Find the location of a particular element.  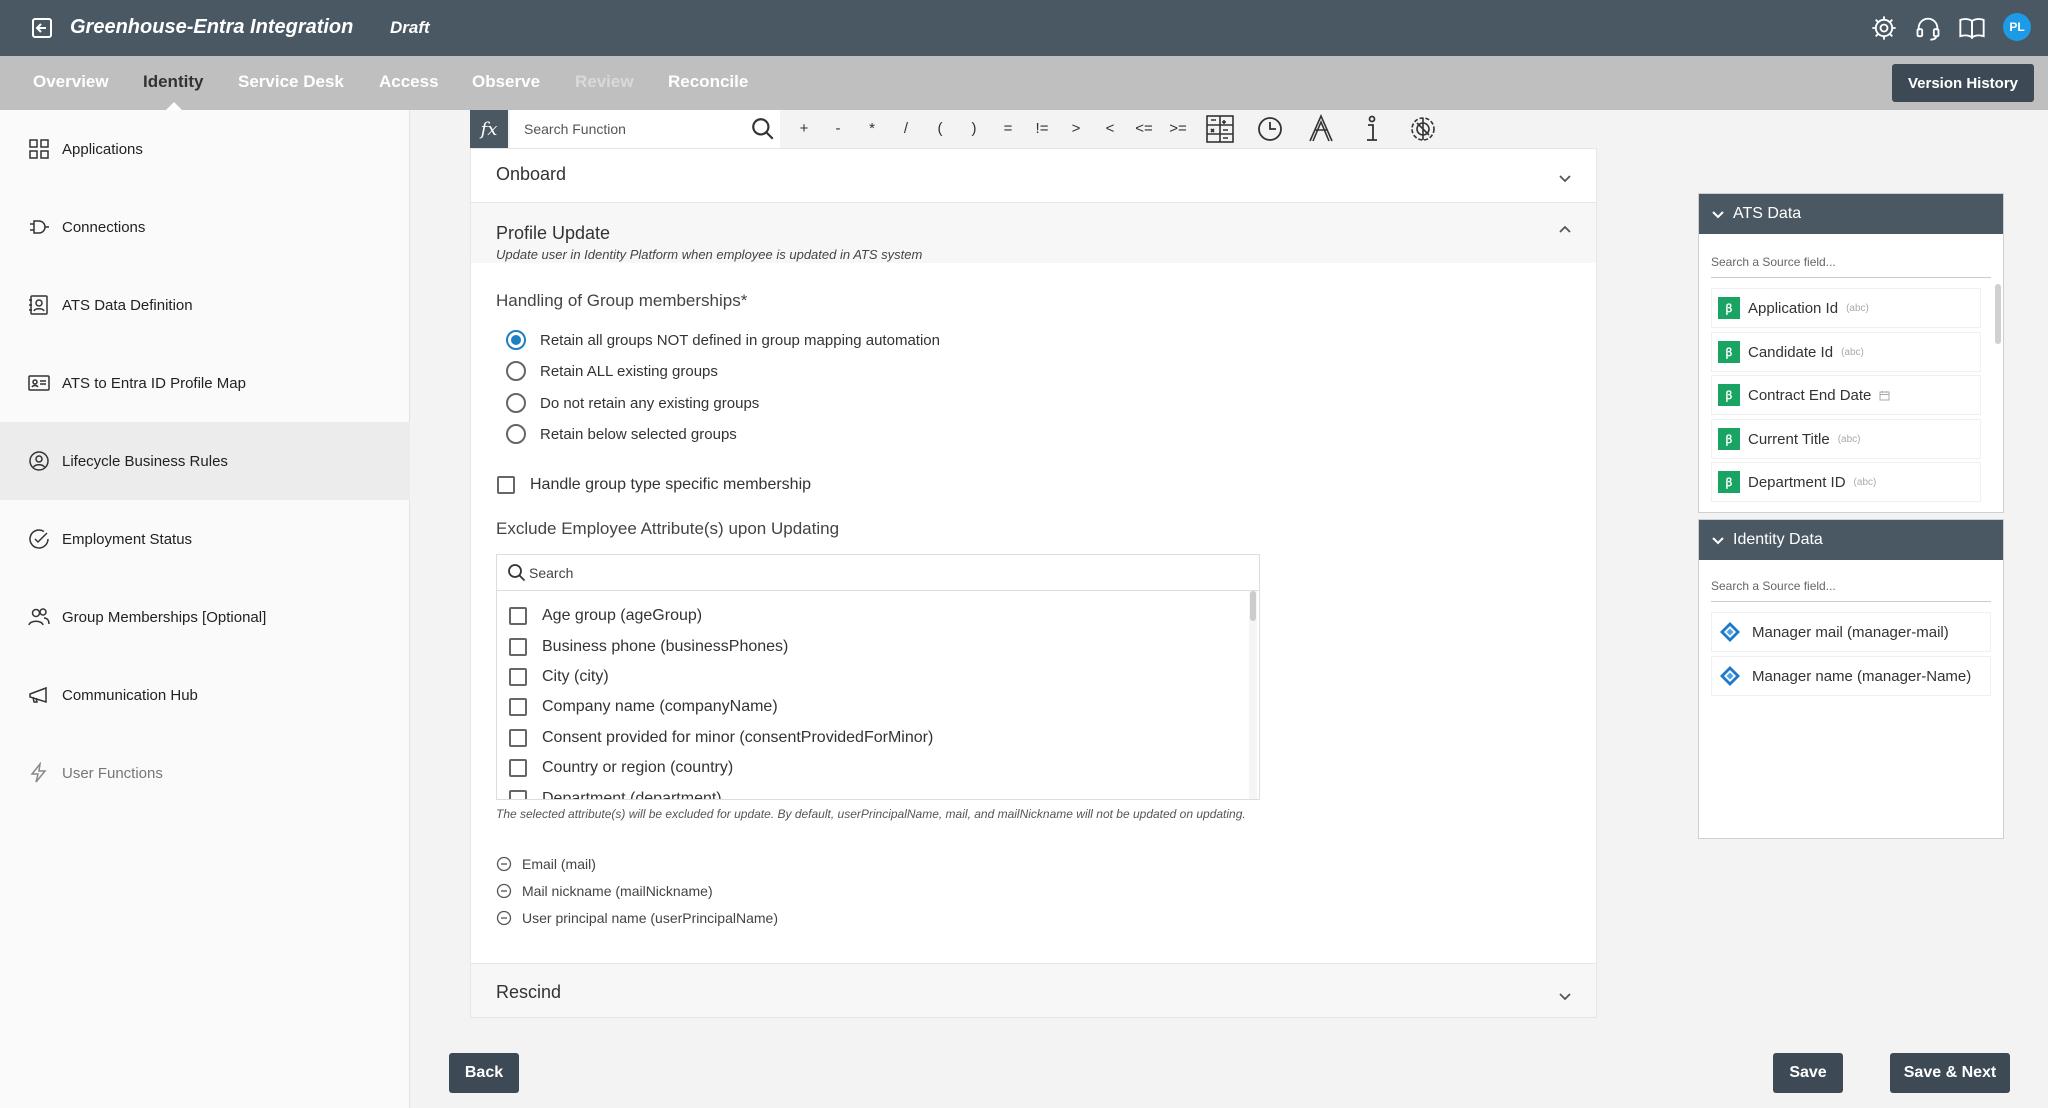

attribute-option: City (city) is located at coordinates (874, 677).